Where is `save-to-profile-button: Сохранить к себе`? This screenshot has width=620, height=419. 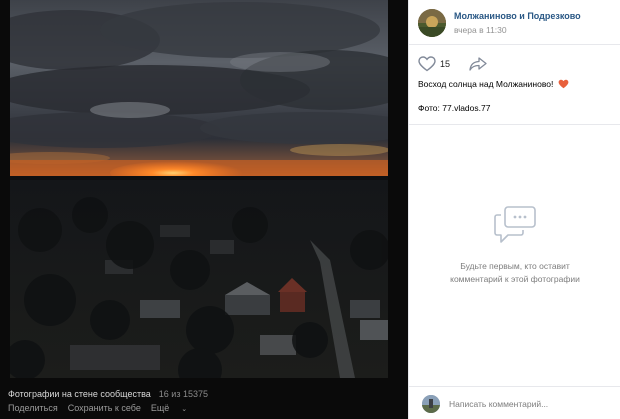
save-to-profile-button: Сохранить к себе is located at coordinates (104, 408).